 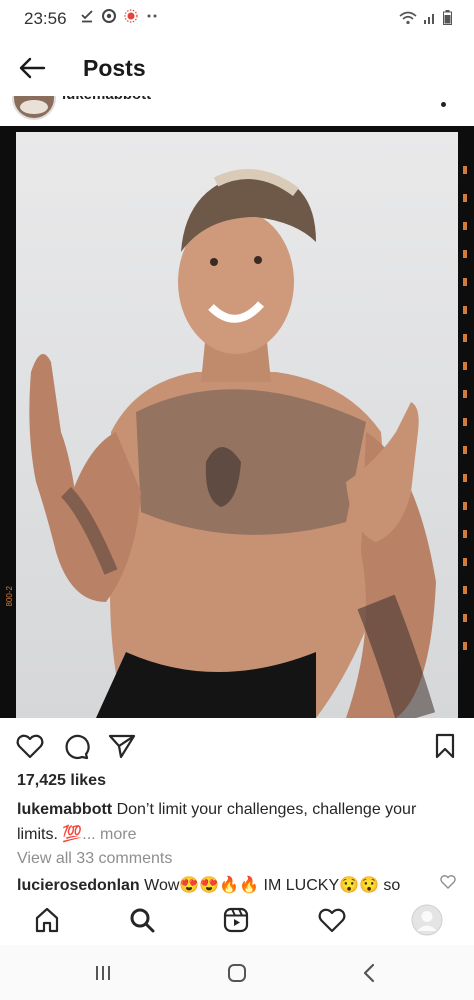 I want to click on tab-search, so click(x=142, y=920).